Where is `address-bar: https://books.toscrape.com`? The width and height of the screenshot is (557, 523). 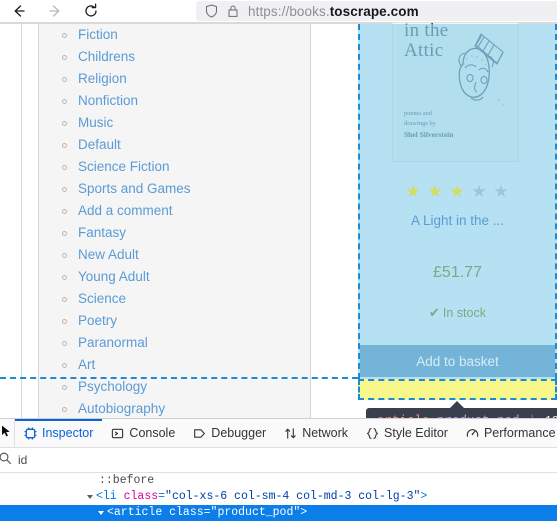
address-bar: https://books.toscrape.com is located at coordinates (376, 11).